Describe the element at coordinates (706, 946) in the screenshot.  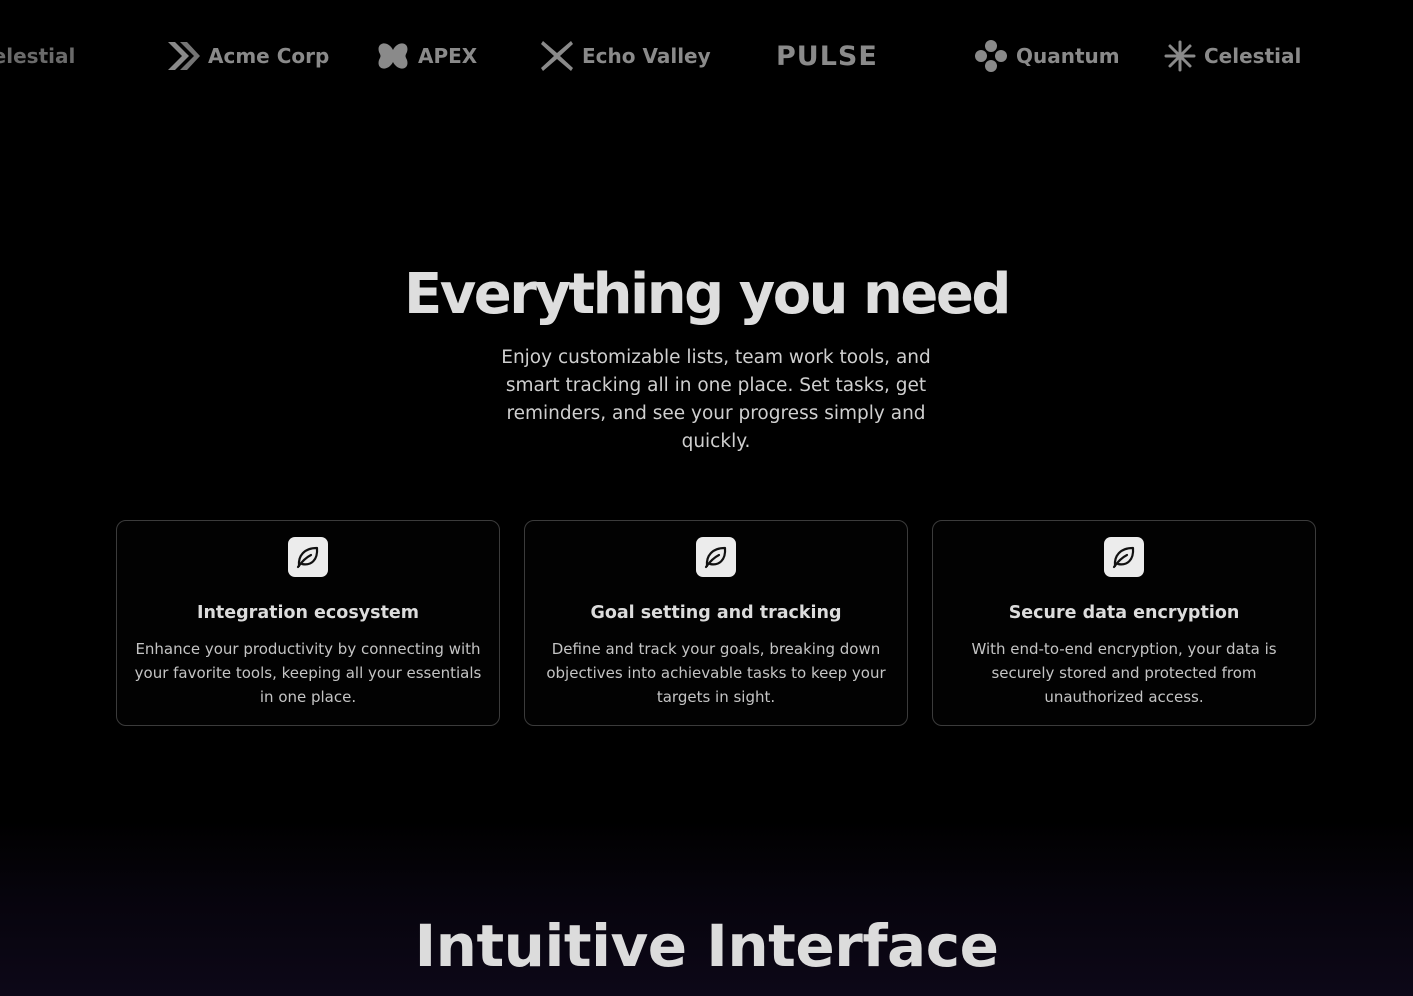
I see `intuitive-interface-title: Intuitive Interface` at that location.